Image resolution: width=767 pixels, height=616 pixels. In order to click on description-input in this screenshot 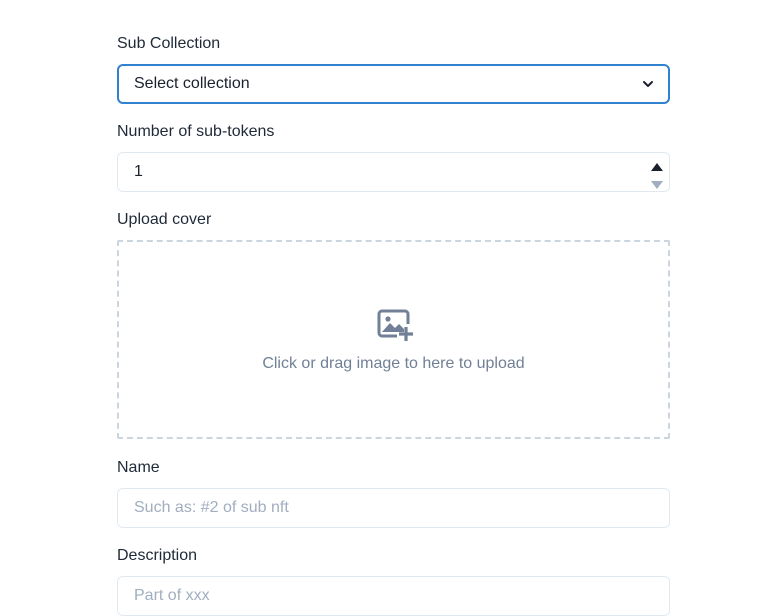, I will do `click(393, 596)`.